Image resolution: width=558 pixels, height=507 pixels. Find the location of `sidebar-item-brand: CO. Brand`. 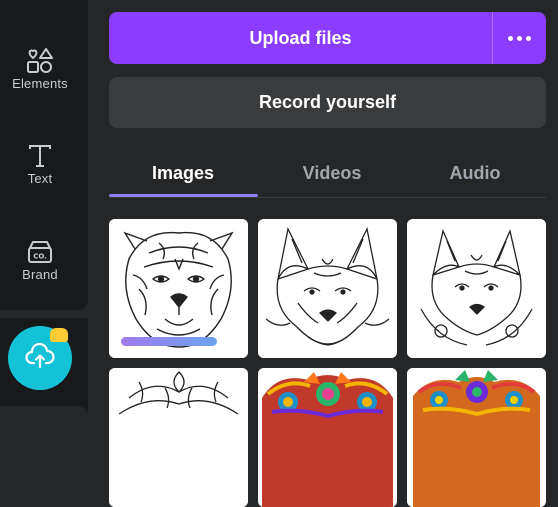

sidebar-item-brand: CO. Brand is located at coordinates (40, 260).